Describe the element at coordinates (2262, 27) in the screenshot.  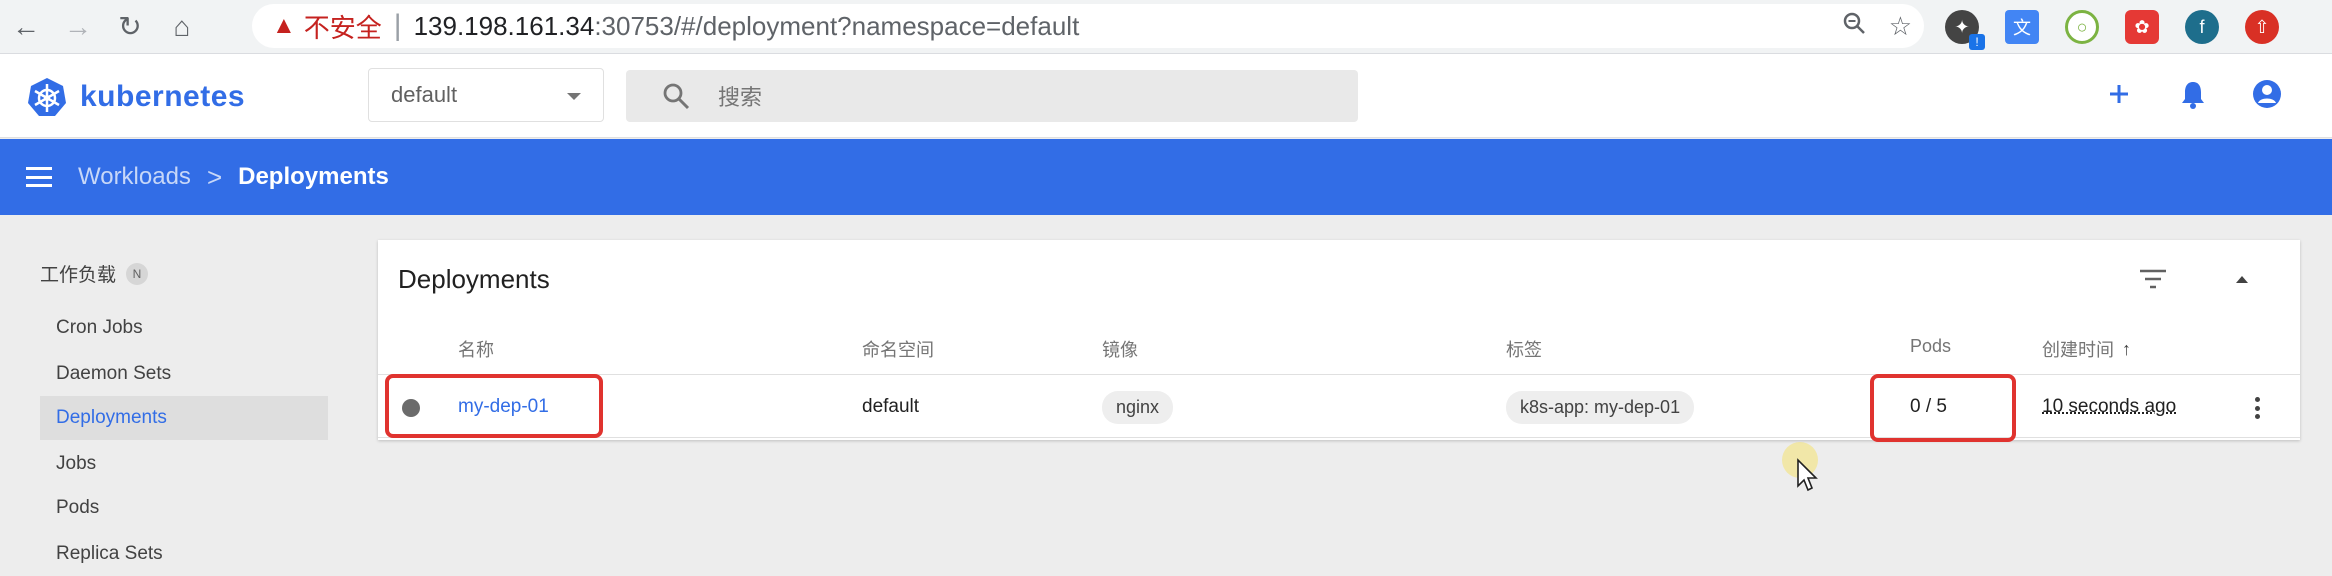
I see `update-icon: ⇧` at that location.